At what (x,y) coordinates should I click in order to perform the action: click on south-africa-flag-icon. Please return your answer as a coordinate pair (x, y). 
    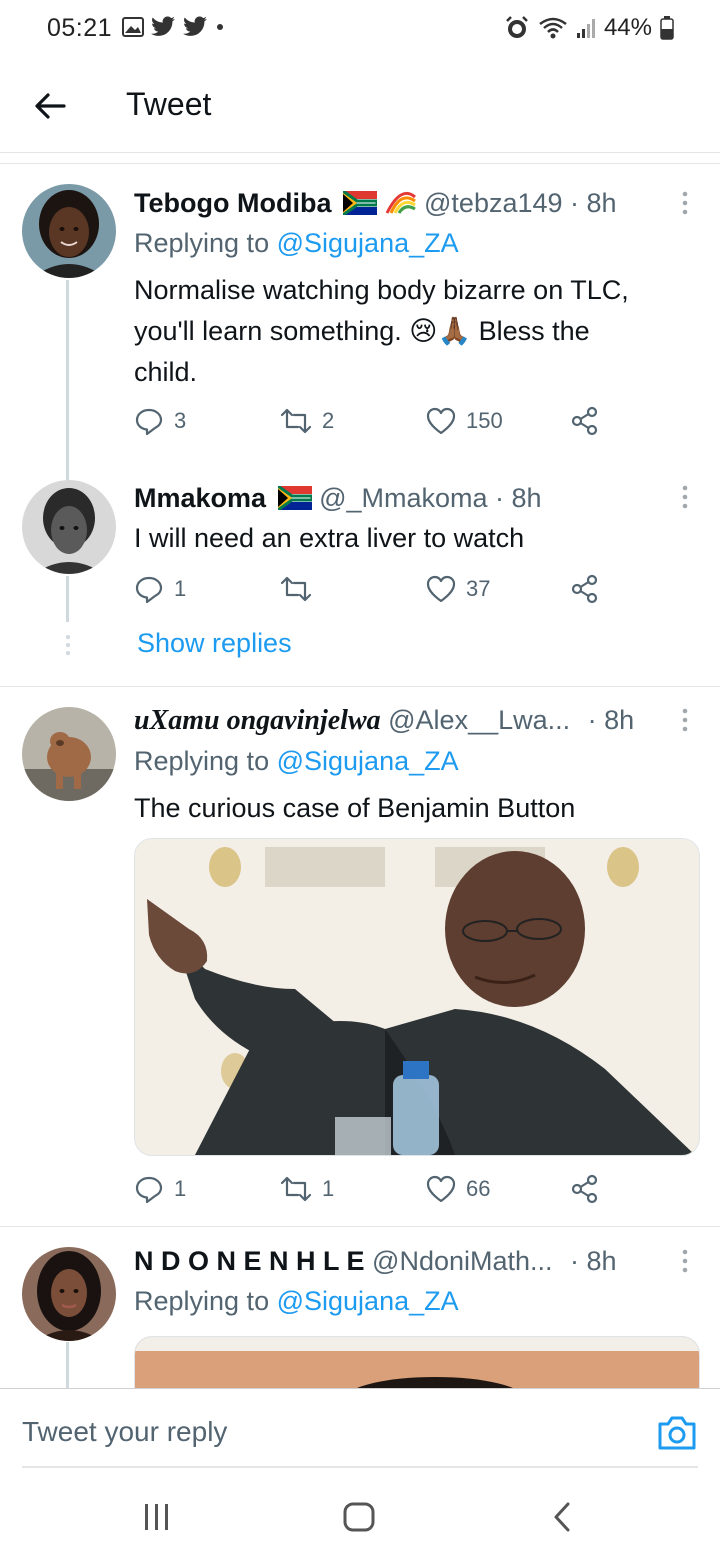
    Looking at the image, I should click on (295, 498).